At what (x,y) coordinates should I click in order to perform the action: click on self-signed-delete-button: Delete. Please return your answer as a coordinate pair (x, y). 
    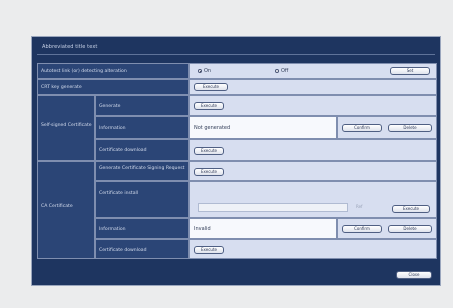
    Looking at the image, I should click on (410, 128).